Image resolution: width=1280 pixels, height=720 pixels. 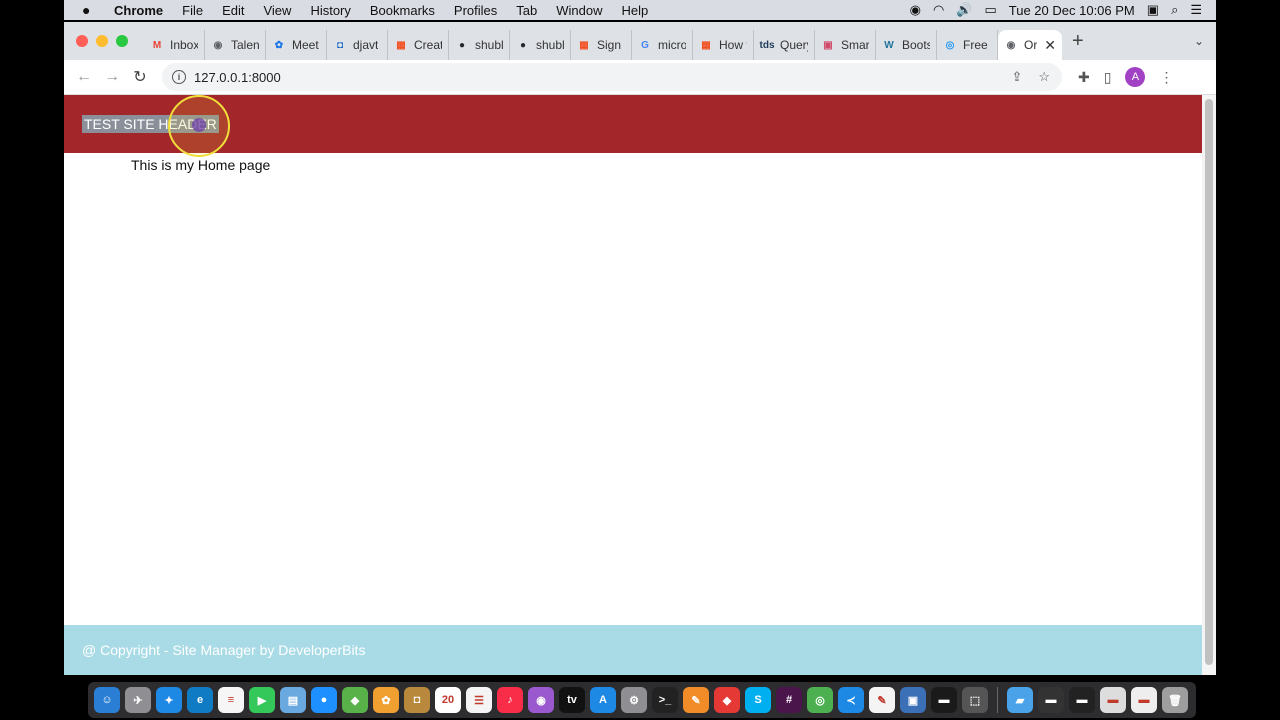 I want to click on control-center-icon: ▣, so click(x=1153, y=10).